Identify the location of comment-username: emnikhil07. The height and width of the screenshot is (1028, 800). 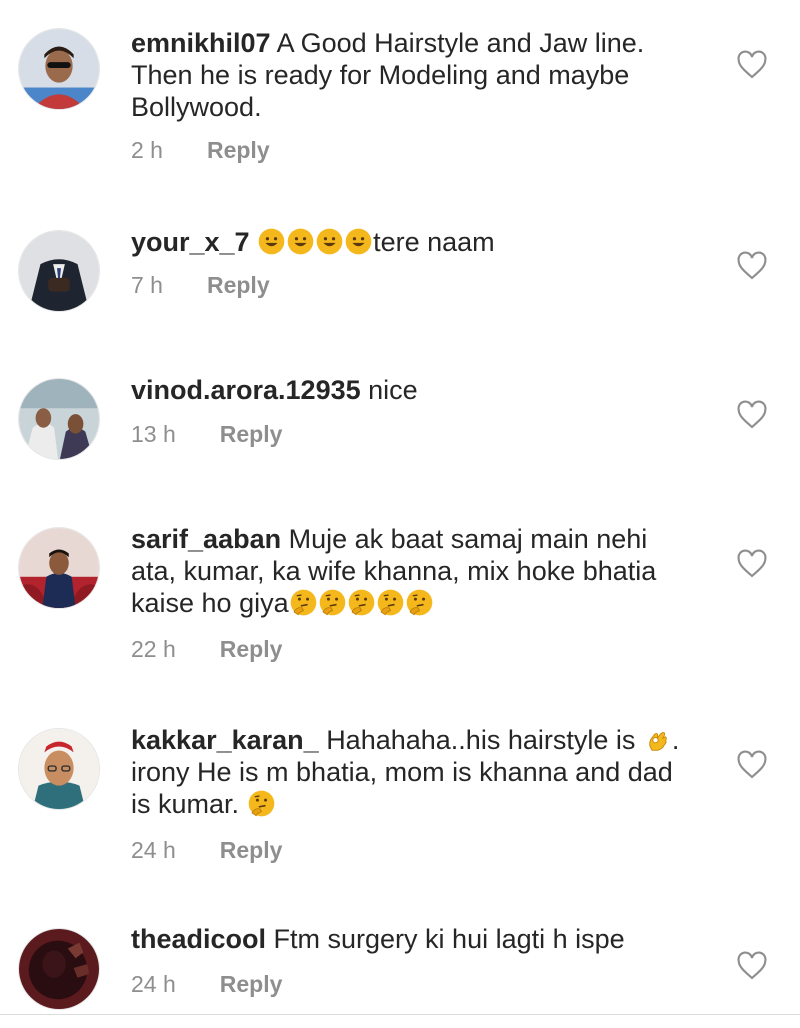
(201, 43).